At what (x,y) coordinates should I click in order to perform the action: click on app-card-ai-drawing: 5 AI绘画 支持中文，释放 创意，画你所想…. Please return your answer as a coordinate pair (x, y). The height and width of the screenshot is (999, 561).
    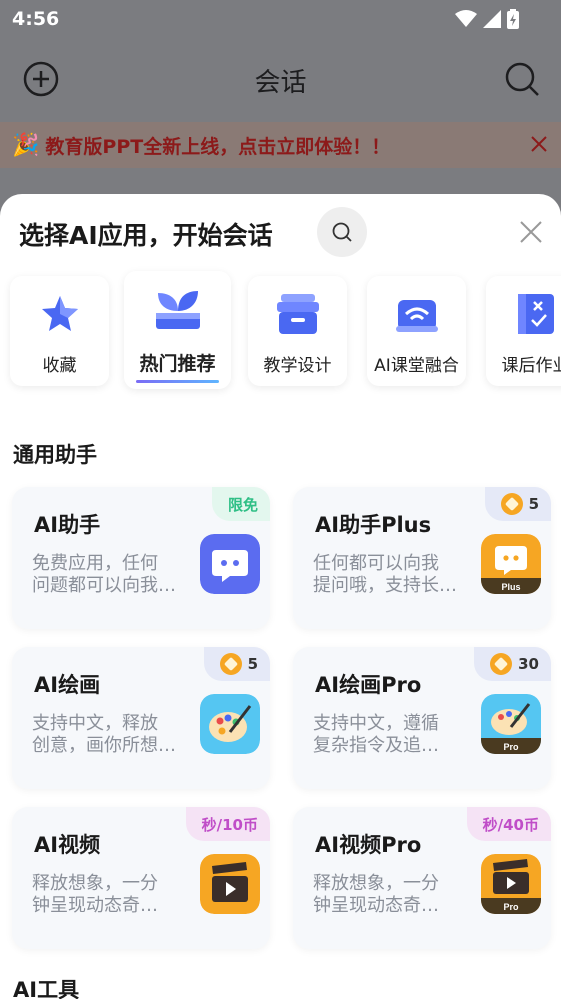
    Looking at the image, I should click on (141, 718).